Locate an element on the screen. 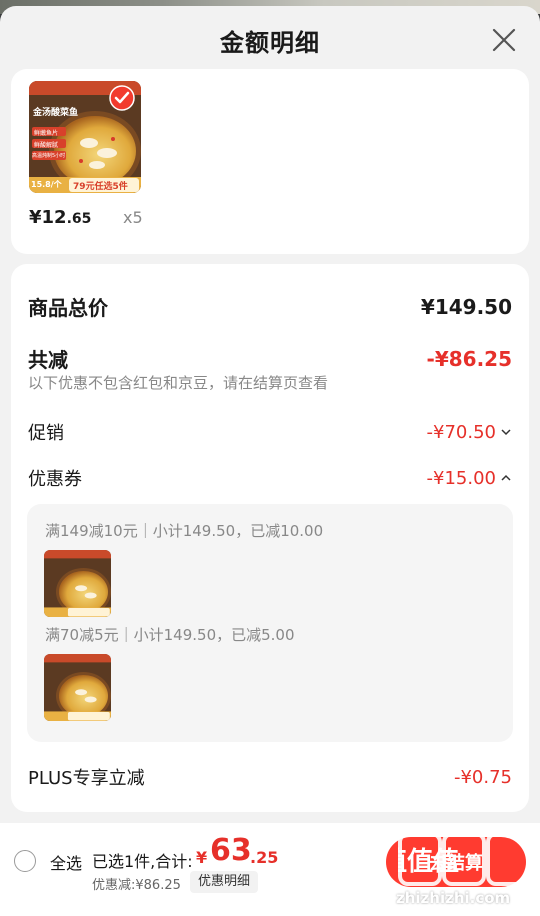 This screenshot has width=540, height=916. thumb-price-tag: 15.8/个 is located at coordinates (46, 184).